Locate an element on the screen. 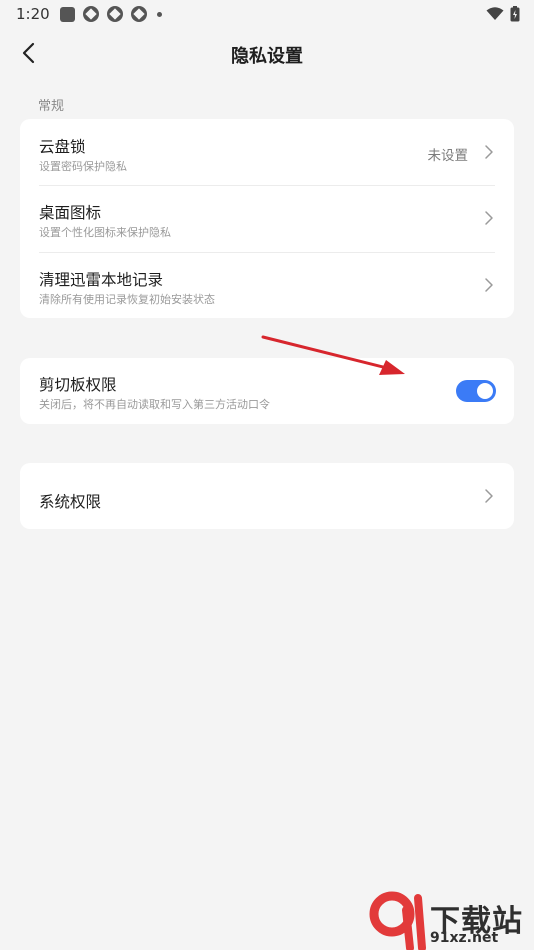  clear-records-title: 清理迅雷本地记录 is located at coordinates (101, 280).